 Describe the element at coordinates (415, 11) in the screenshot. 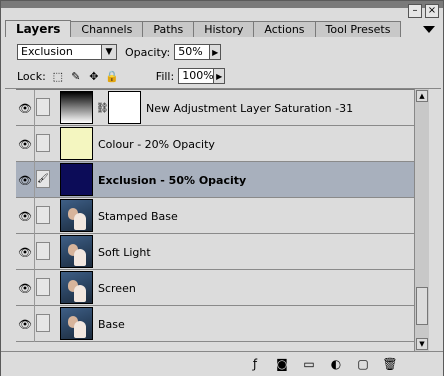

I see `minimize-button: –` at that location.